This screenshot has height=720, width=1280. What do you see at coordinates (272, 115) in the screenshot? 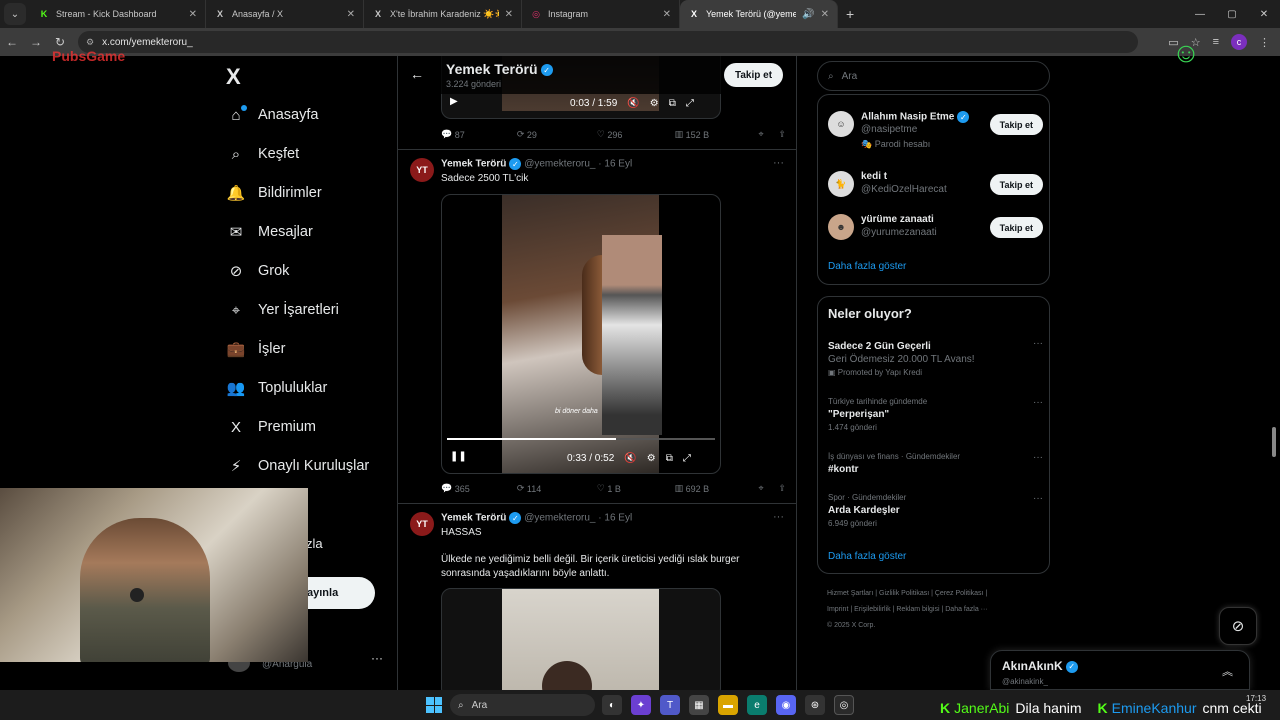
I see `nav-anasayfa: ⌂ Anasayfa` at bounding box center [272, 115].